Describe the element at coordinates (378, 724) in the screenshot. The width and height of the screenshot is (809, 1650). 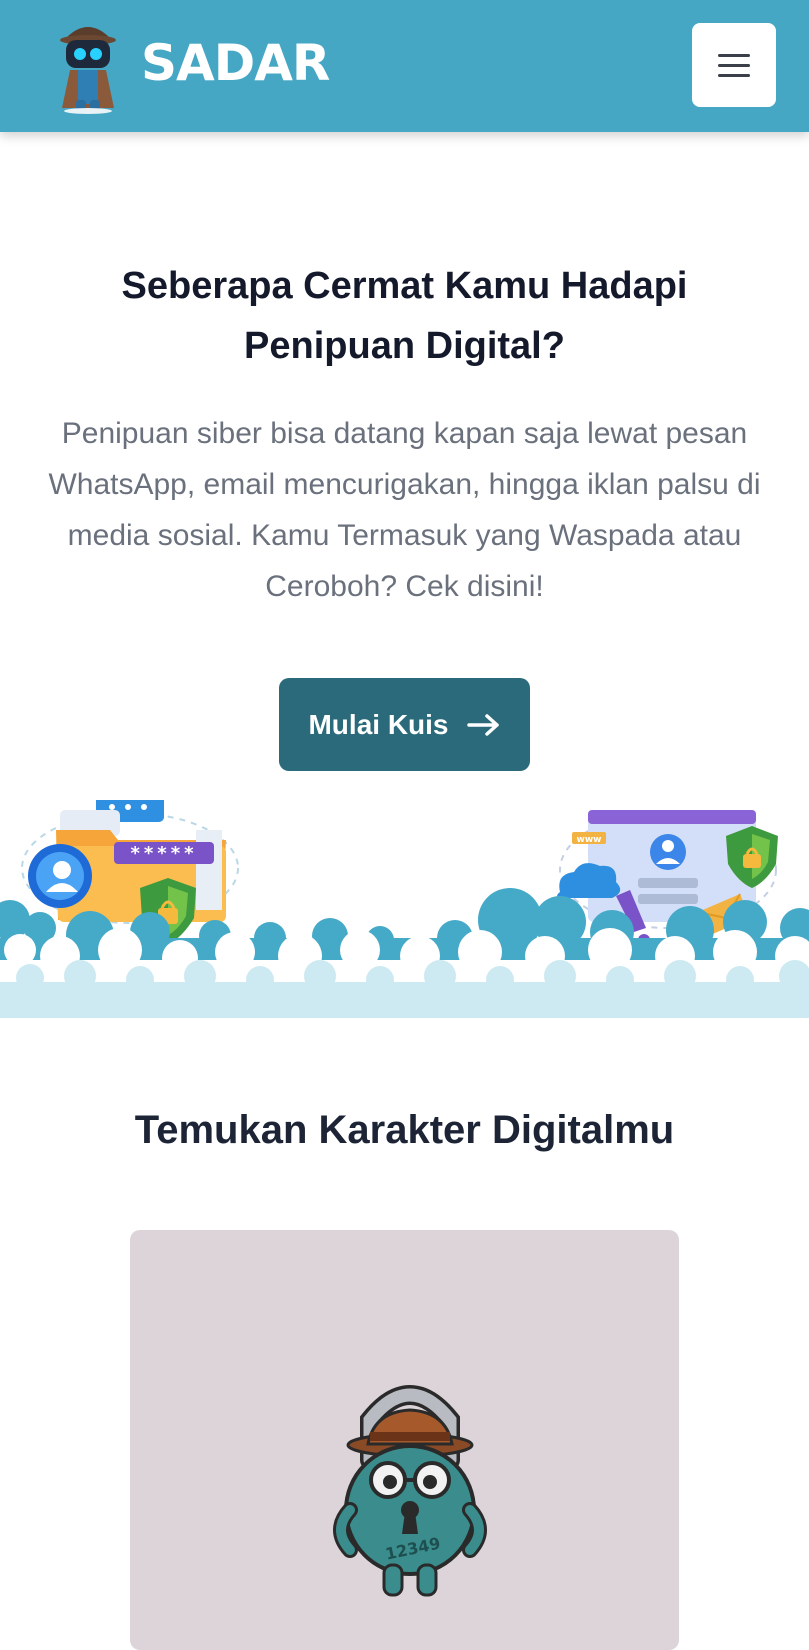
I see `start-quiz-label: Mulai Kuis` at that location.